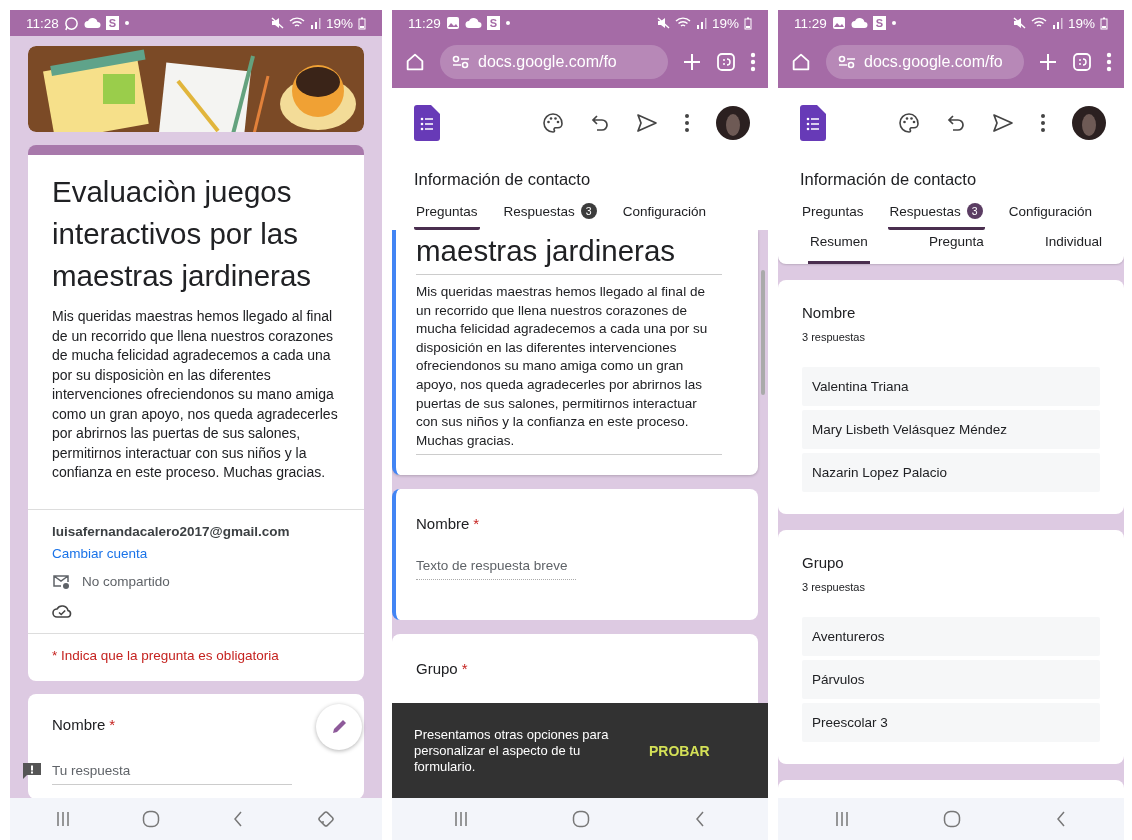 Image resolution: width=1132 pixels, height=840 pixels. I want to click on switch-account-link: Cambiar cuenta, so click(196, 553).